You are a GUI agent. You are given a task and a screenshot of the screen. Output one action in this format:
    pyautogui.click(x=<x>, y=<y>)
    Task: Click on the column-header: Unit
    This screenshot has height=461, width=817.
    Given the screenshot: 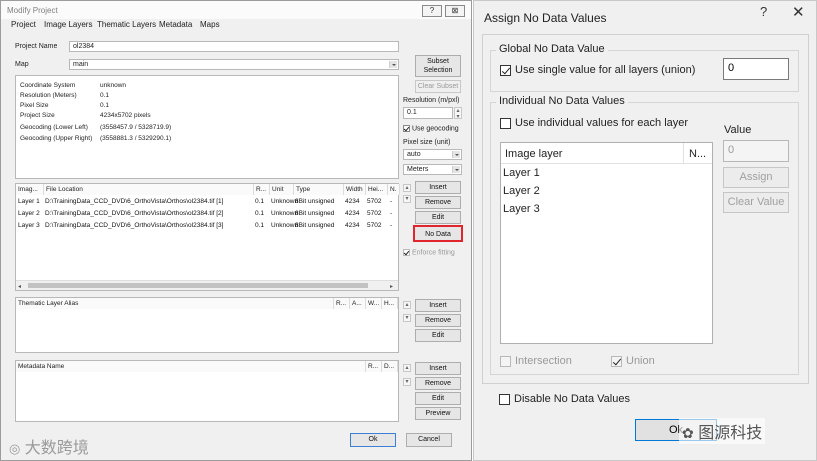 What is the action you would take?
    pyautogui.click(x=282, y=189)
    